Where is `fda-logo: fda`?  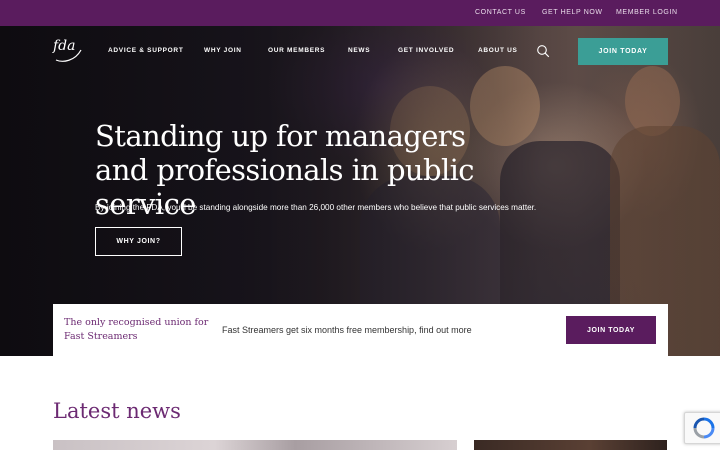
fda-logo: fda is located at coordinates (68, 50).